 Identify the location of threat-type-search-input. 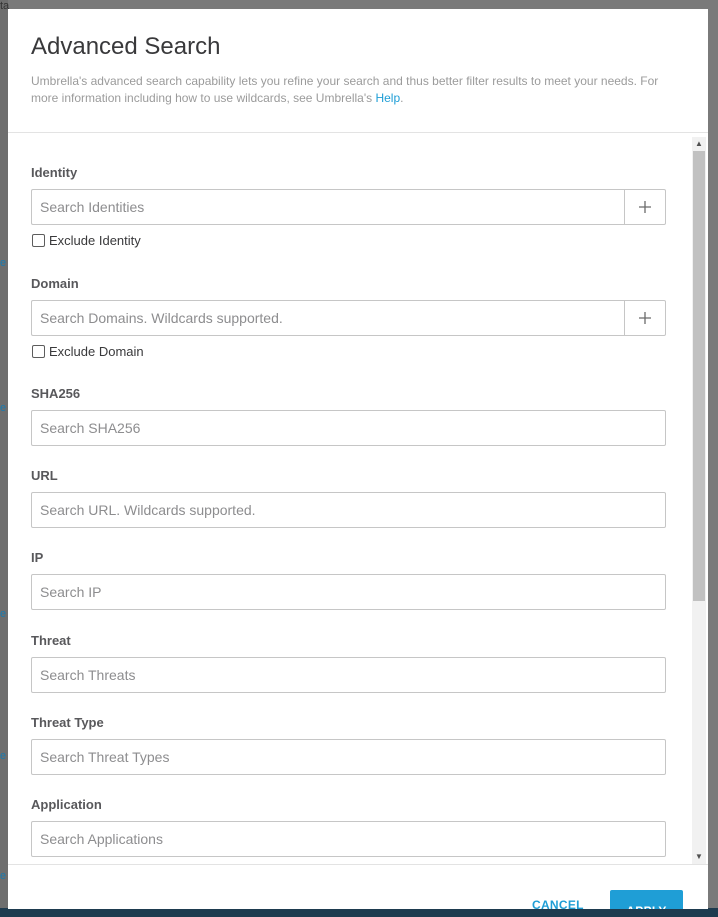
(348, 757).